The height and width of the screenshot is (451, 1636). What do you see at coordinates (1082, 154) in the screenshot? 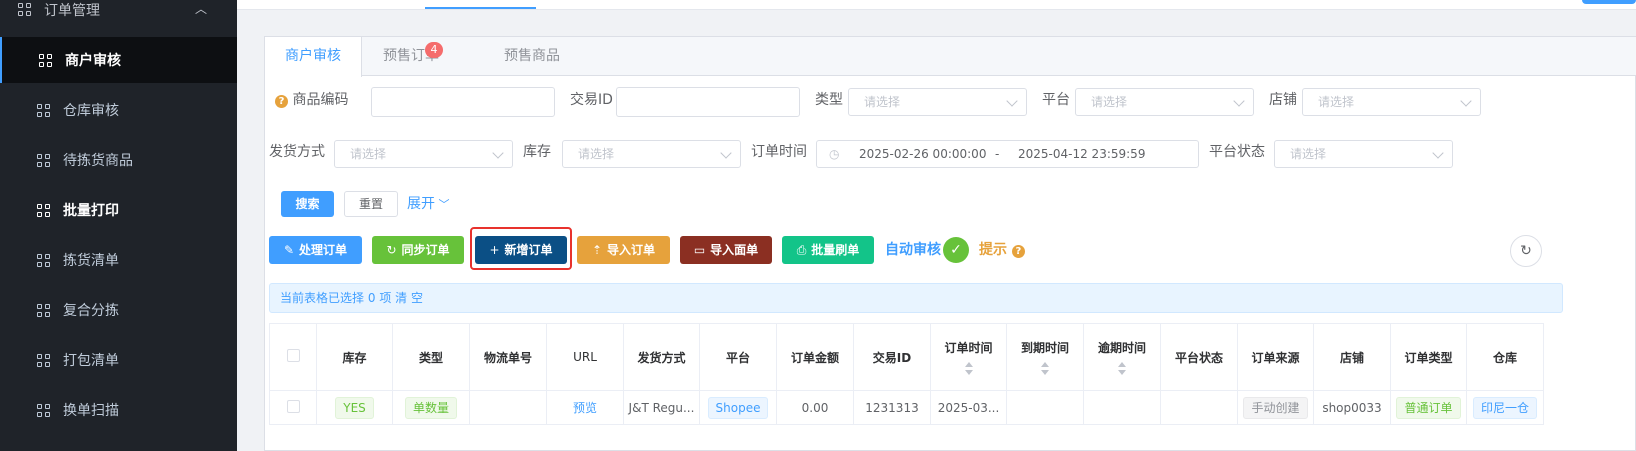
I see `date-end: 2025-04-12 23:59:59` at bounding box center [1082, 154].